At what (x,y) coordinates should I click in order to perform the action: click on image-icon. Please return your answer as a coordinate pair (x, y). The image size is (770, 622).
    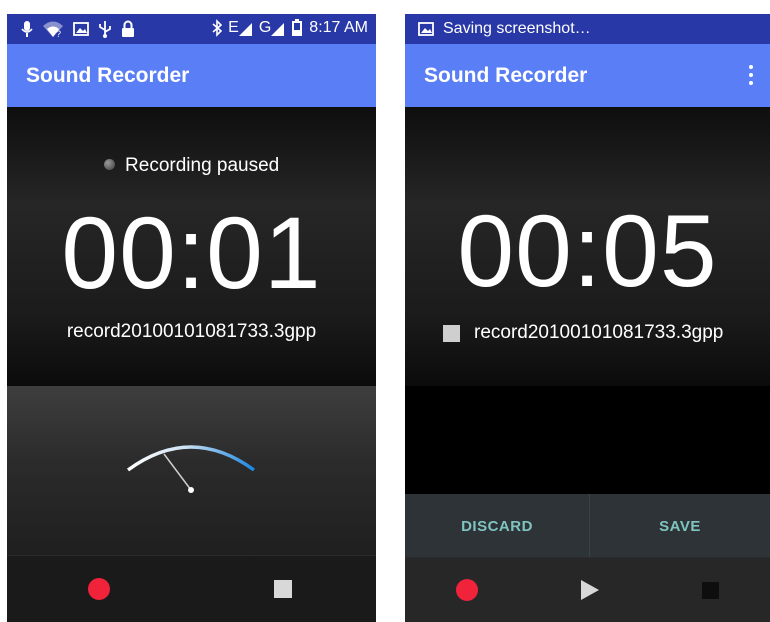
    Looking at the image, I should click on (81, 29).